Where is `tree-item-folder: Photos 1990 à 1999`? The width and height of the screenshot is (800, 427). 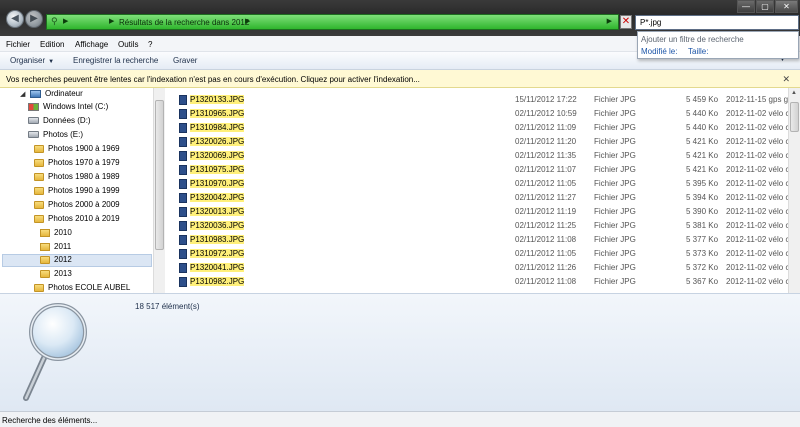 tree-item-folder: Photos 1990 à 1999 is located at coordinates (77, 192).